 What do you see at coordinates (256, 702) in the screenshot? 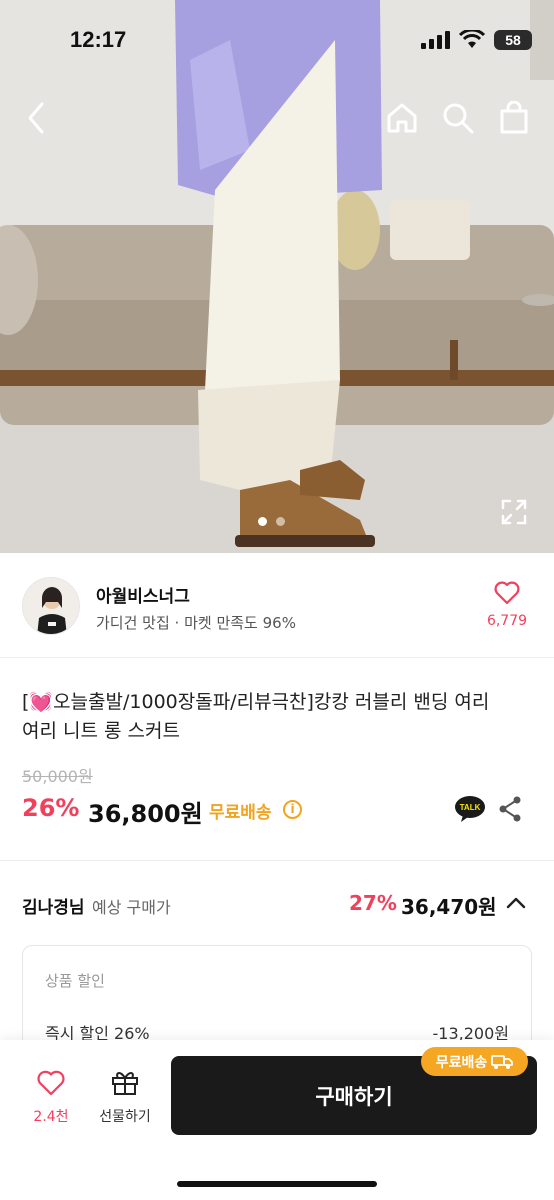
I see `product-title-line1: [💓오늘출발/1000장돌파/리뷰극찬]캉캉 러블리 밴딩 여리` at bounding box center [256, 702].